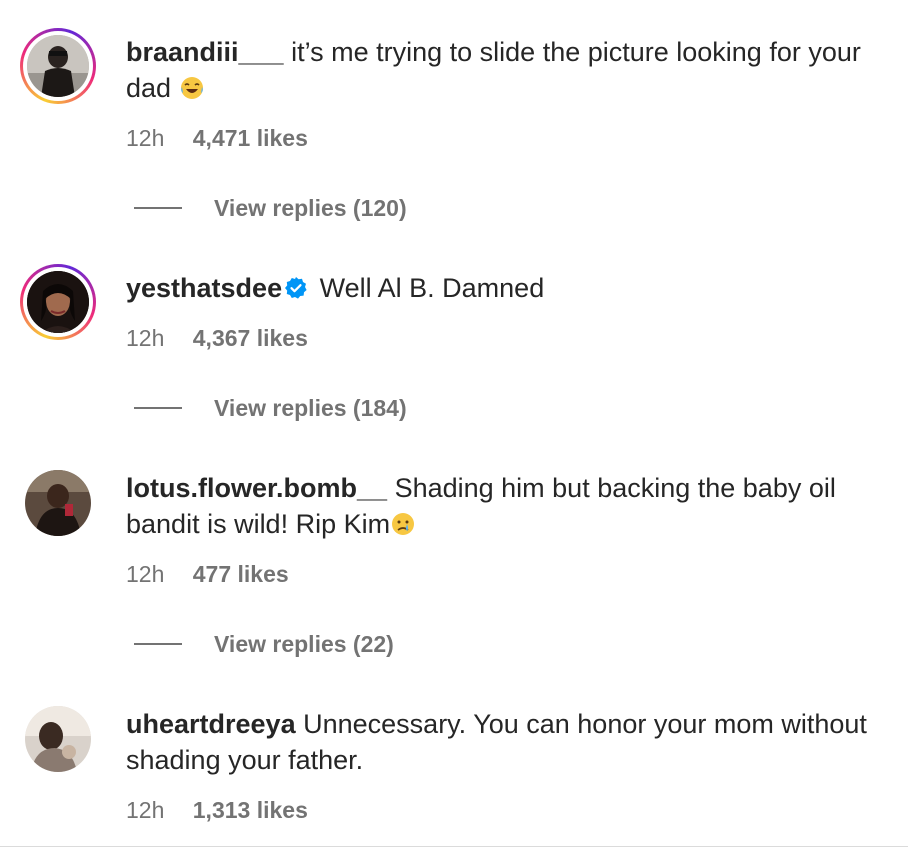 This screenshot has width=908, height=848. What do you see at coordinates (241, 574) in the screenshot?
I see `comment-likes: 477 likes` at bounding box center [241, 574].